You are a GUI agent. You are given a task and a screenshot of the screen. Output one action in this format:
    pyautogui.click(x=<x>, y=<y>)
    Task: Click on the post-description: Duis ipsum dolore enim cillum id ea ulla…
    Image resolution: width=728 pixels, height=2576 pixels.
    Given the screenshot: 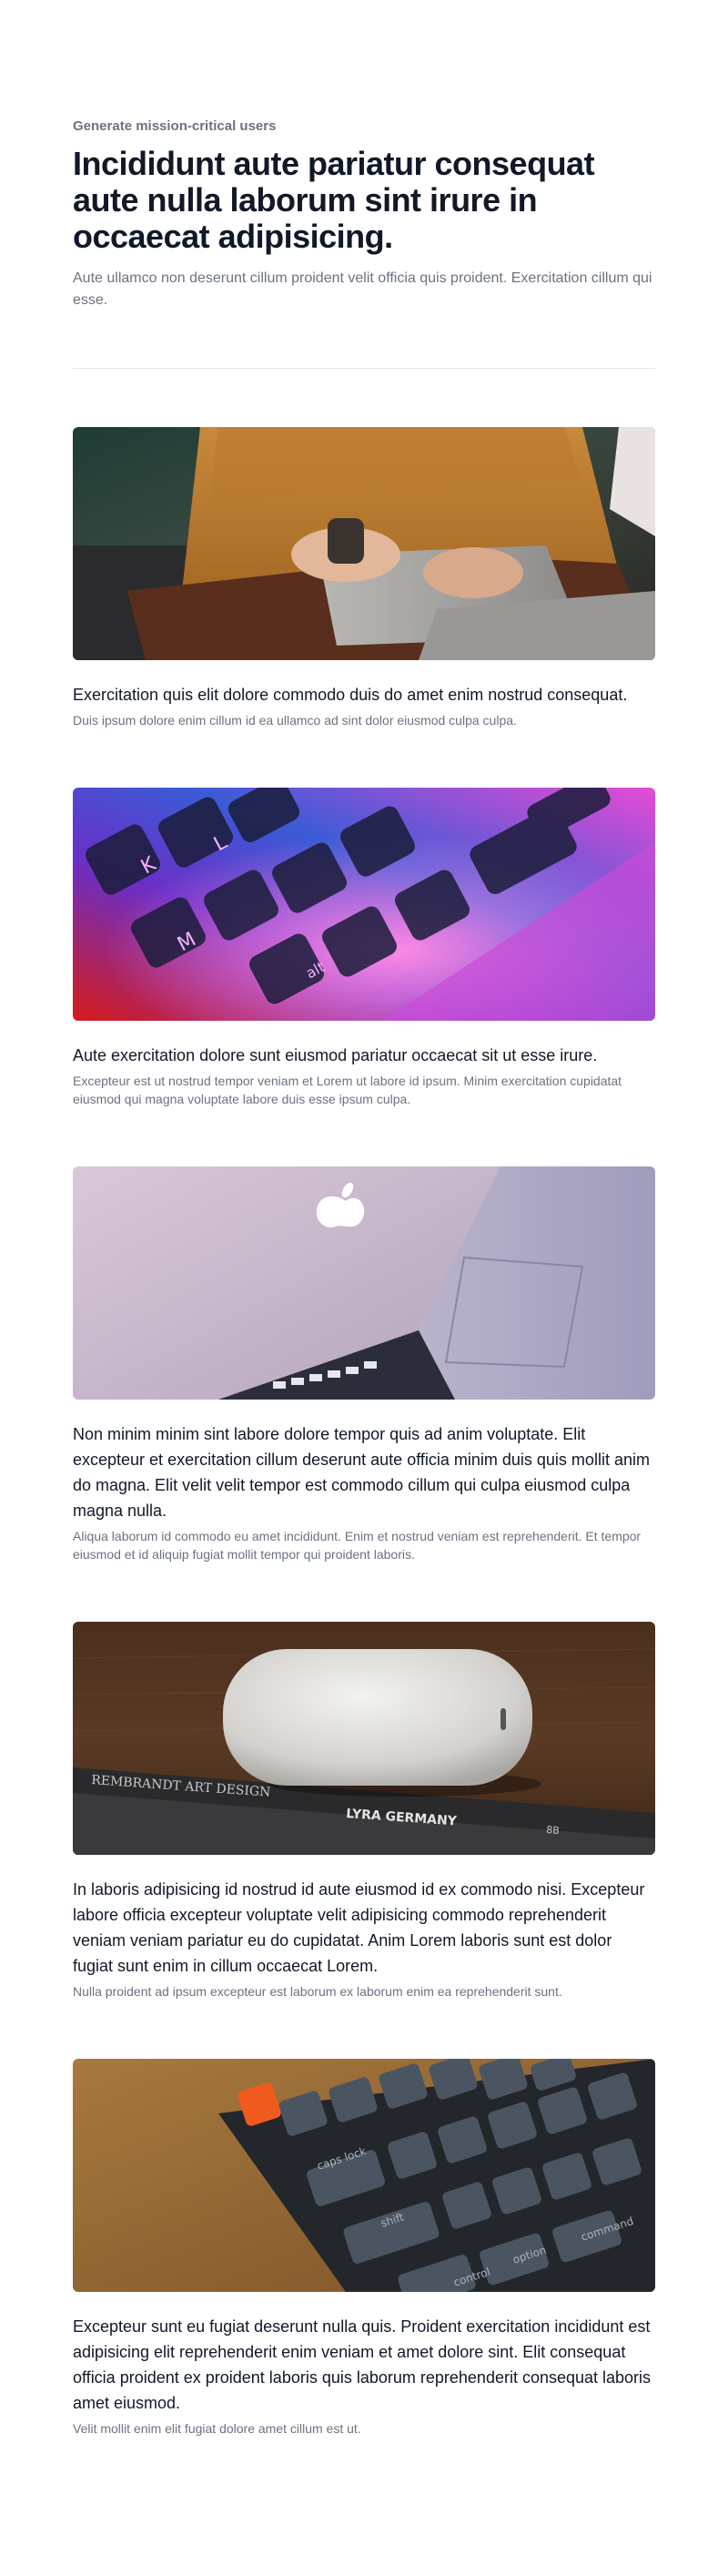 What is the action you would take?
    pyautogui.click(x=295, y=720)
    